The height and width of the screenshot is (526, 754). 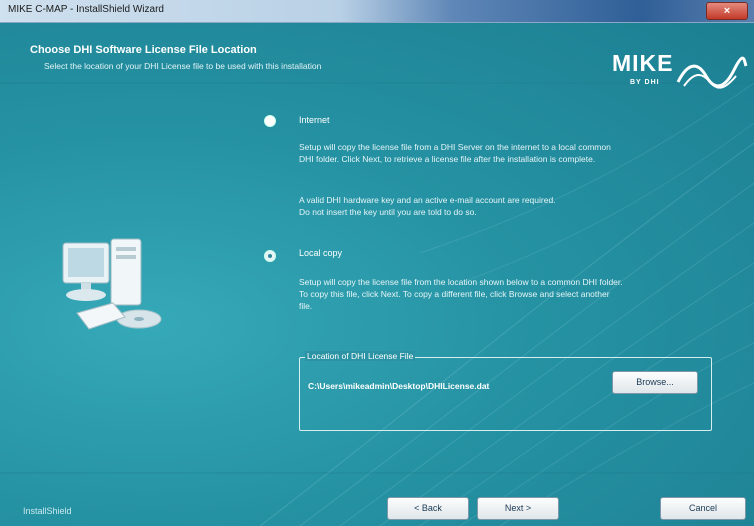 I want to click on internet-option-label: Internet, so click(x=314, y=120).